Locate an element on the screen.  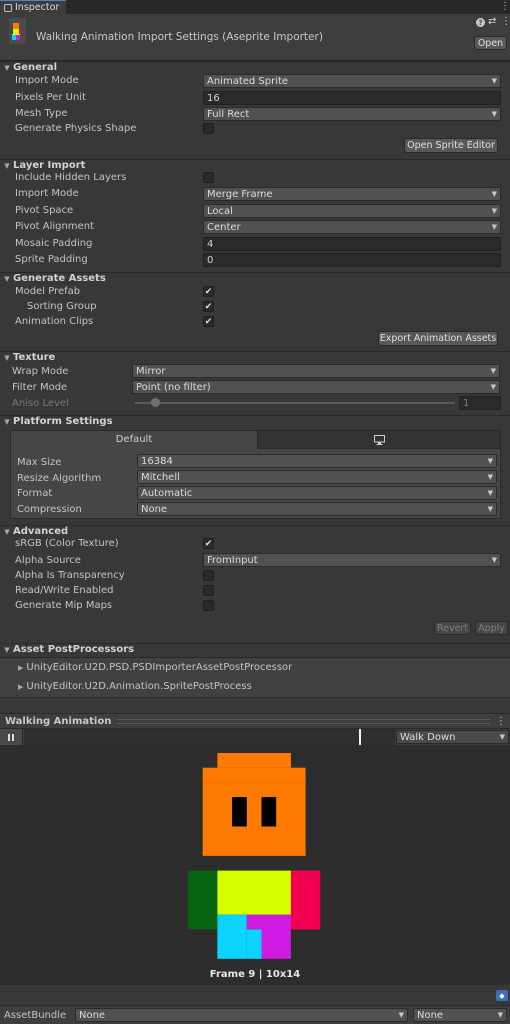
tab-bar: Inspector ⋮ is located at coordinates (255, 7).